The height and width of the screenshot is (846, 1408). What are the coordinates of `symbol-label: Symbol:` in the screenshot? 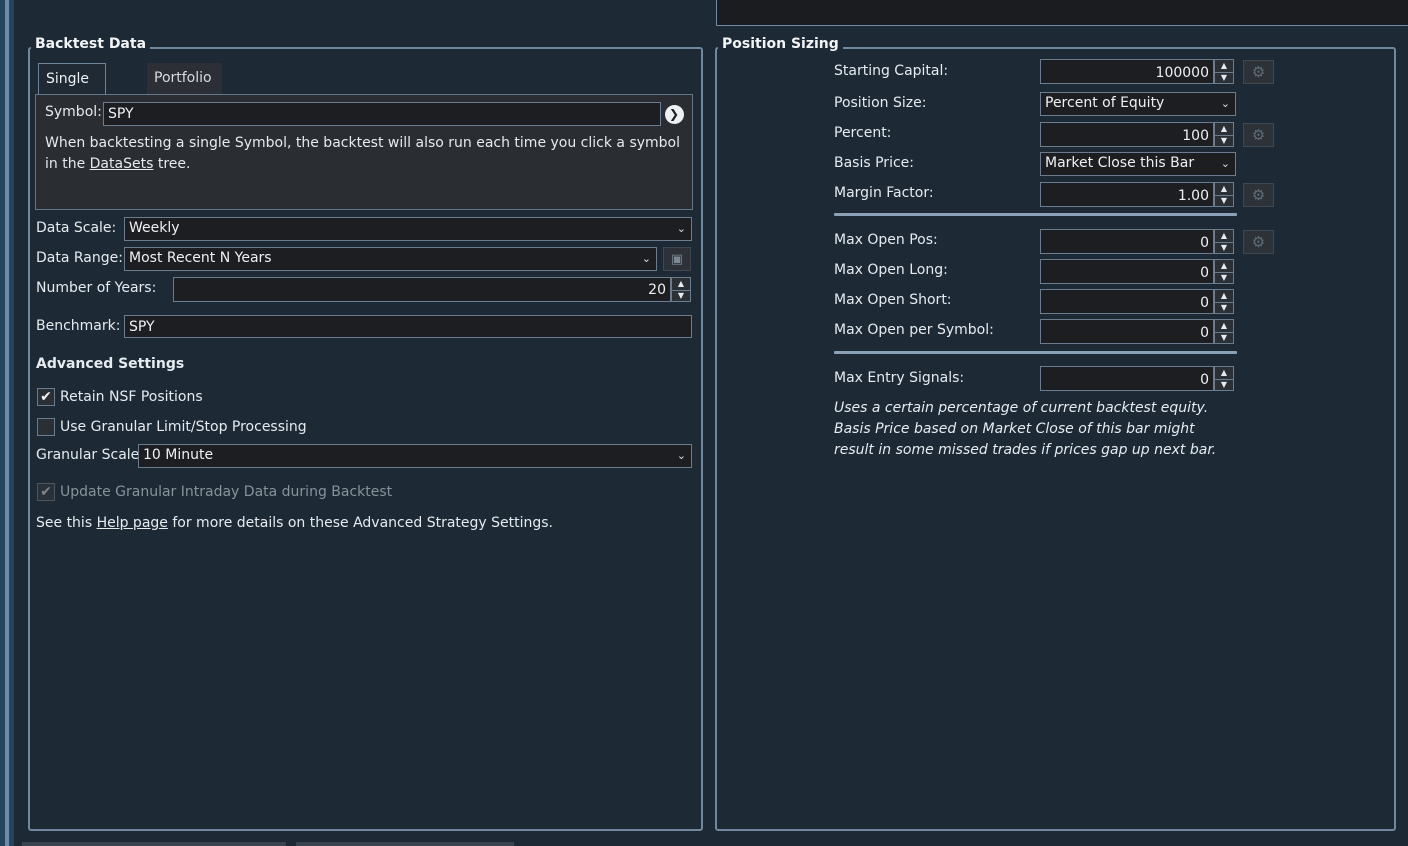 It's located at (73, 112).